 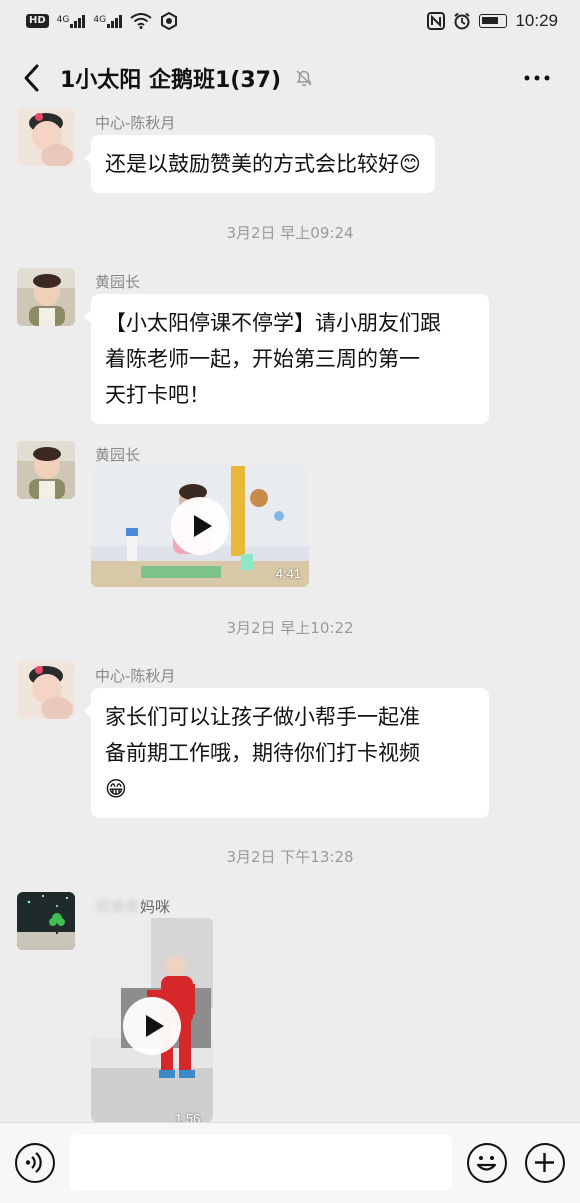 What do you see at coordinates (157, 395) in the screenshot?
I see `message-line: 天打卡吧！` at bounding box center [157, 395].